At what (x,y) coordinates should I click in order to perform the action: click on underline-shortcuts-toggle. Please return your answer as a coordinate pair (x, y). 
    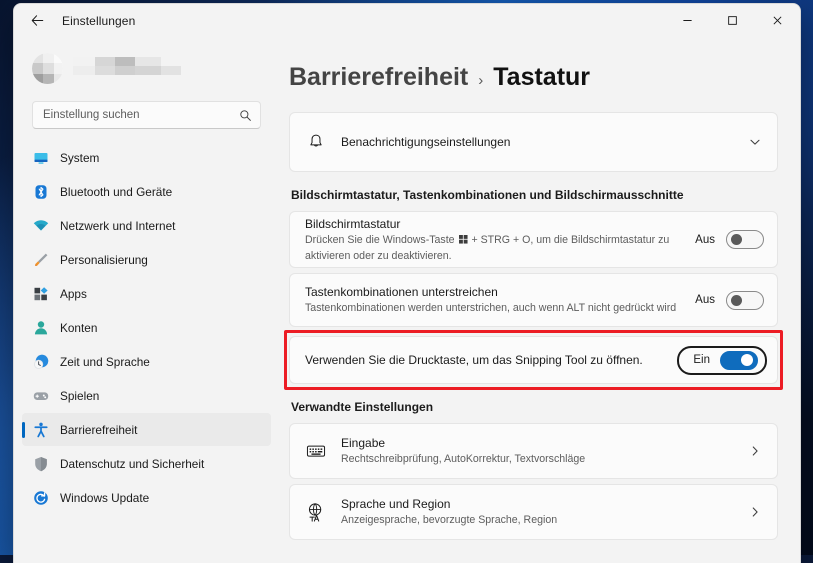
    Looking at the image, I should click on (745, 300).